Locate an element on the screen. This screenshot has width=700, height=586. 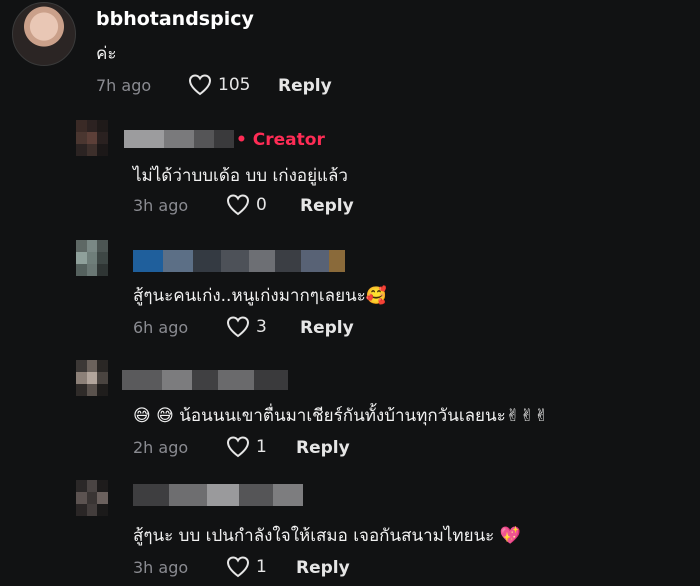
like-count: 0 is located at coordinates (261, 205).